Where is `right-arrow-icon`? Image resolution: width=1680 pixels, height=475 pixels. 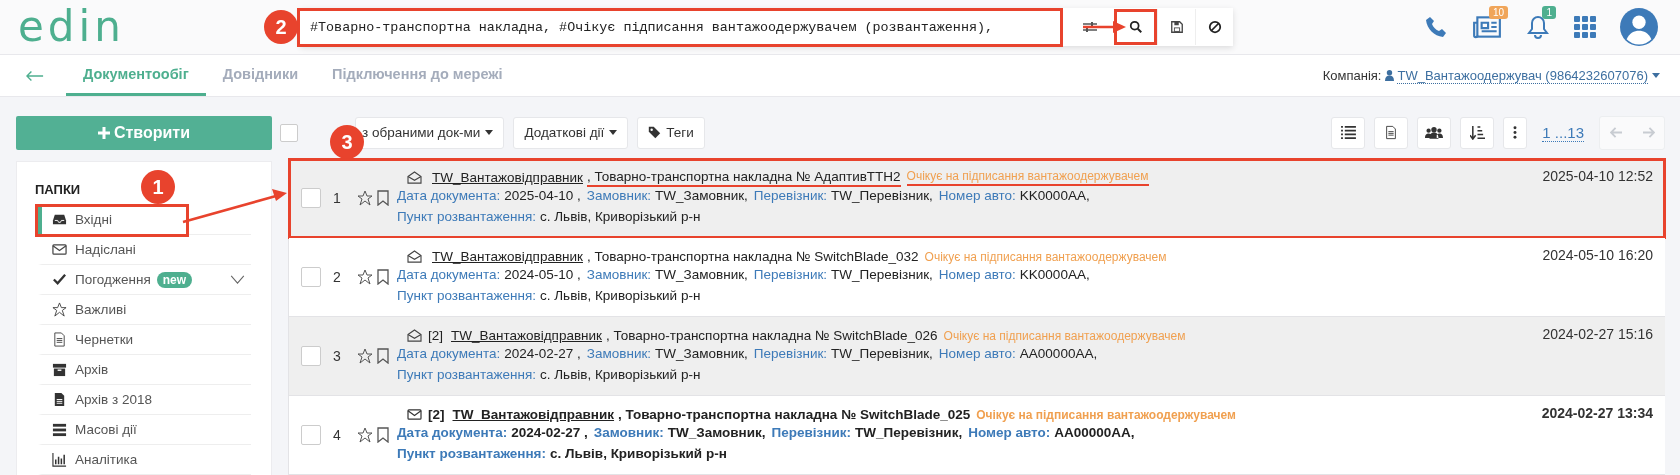 right-arrow-icon is located at coordinates (1648, 132).